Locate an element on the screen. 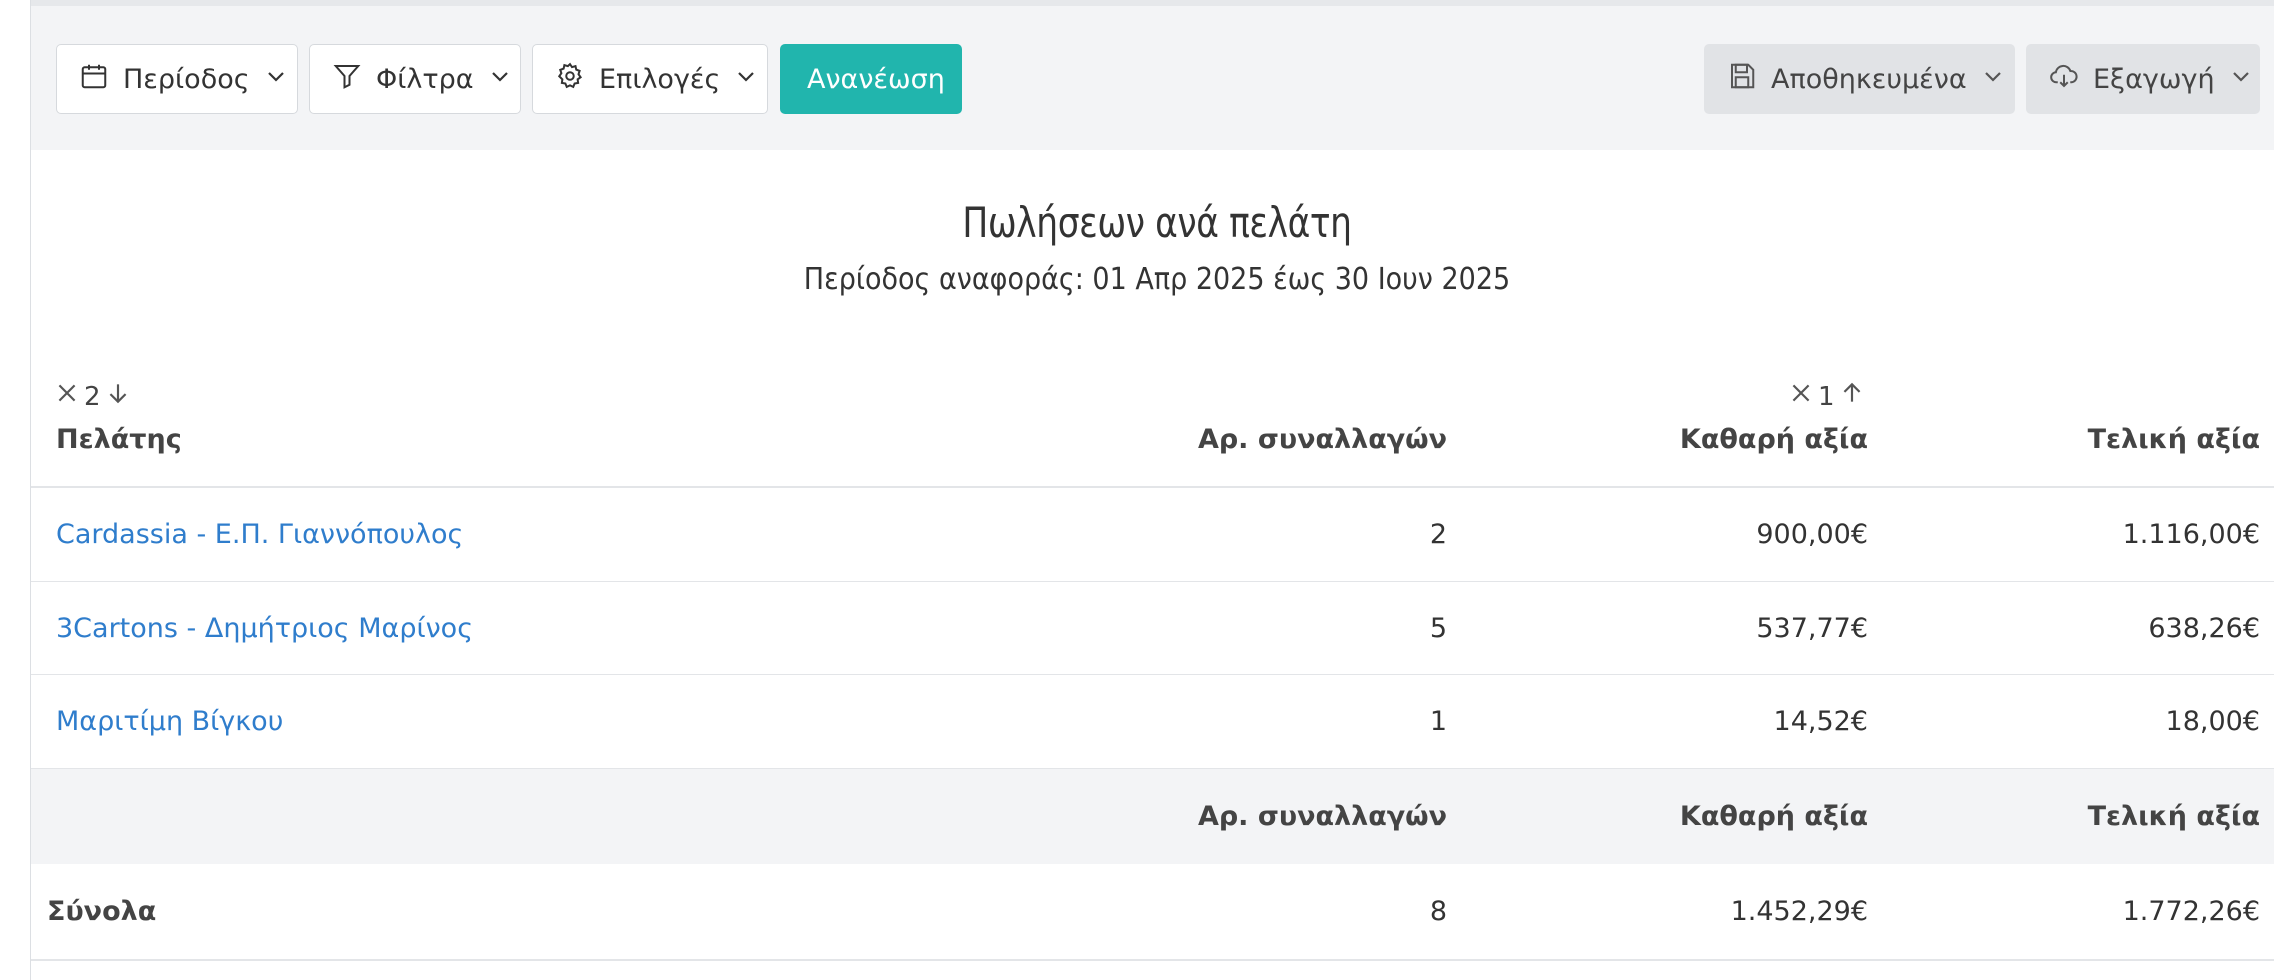  total-cell: 18,00€ is located at coordinates (2212, 721).